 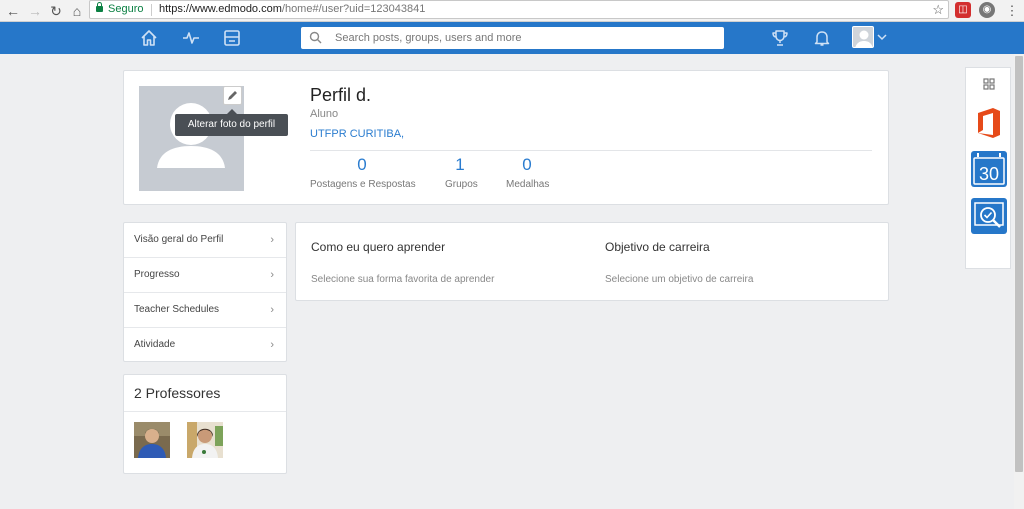 I want to click on teachers-title: 2 Professores, so click(x=177, y=393).